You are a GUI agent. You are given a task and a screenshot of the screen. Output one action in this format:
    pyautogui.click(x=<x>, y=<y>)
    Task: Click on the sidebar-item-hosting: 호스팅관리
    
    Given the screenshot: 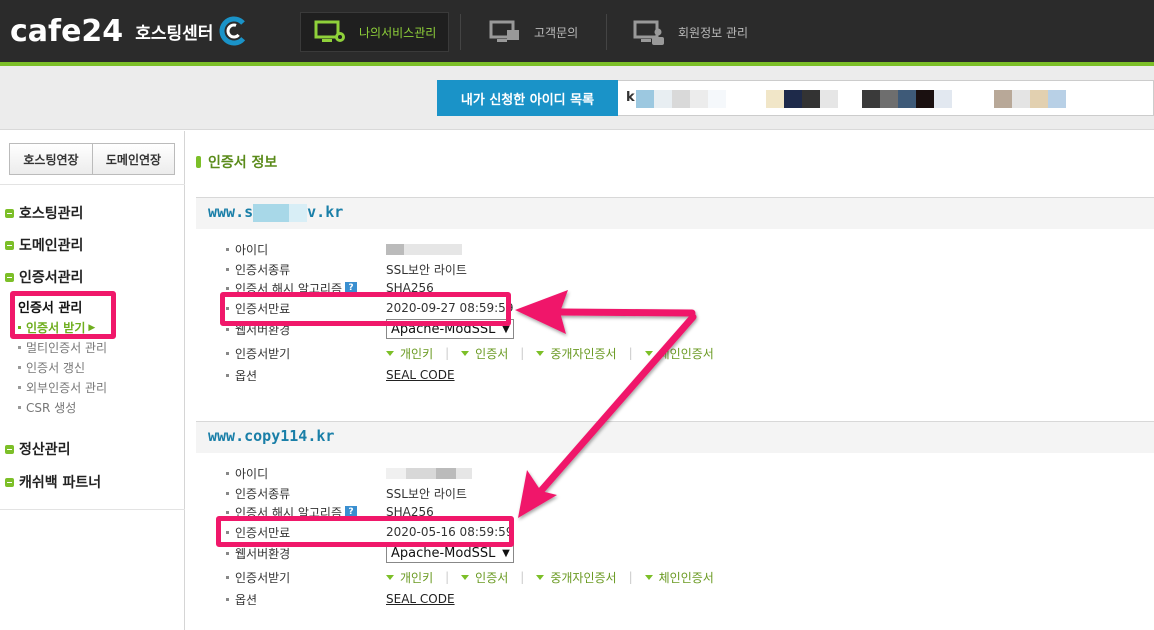 What is the action you would take?
    pyautogui.click(x=44, y=213)
    